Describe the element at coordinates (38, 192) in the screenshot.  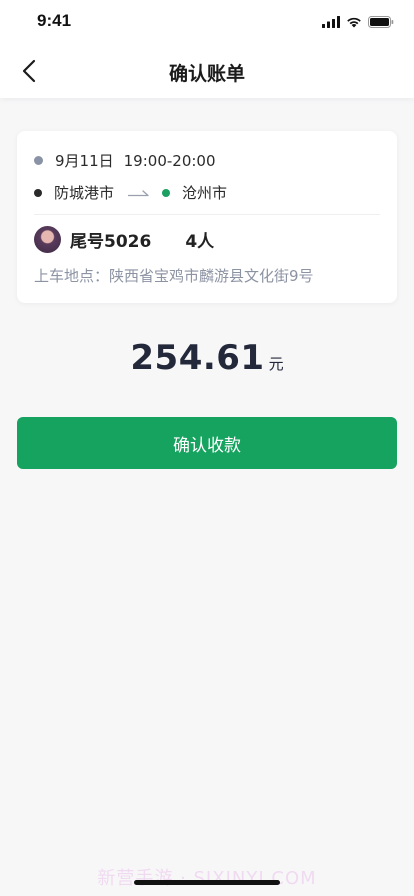
I see `origin-dot-icon` at that location.